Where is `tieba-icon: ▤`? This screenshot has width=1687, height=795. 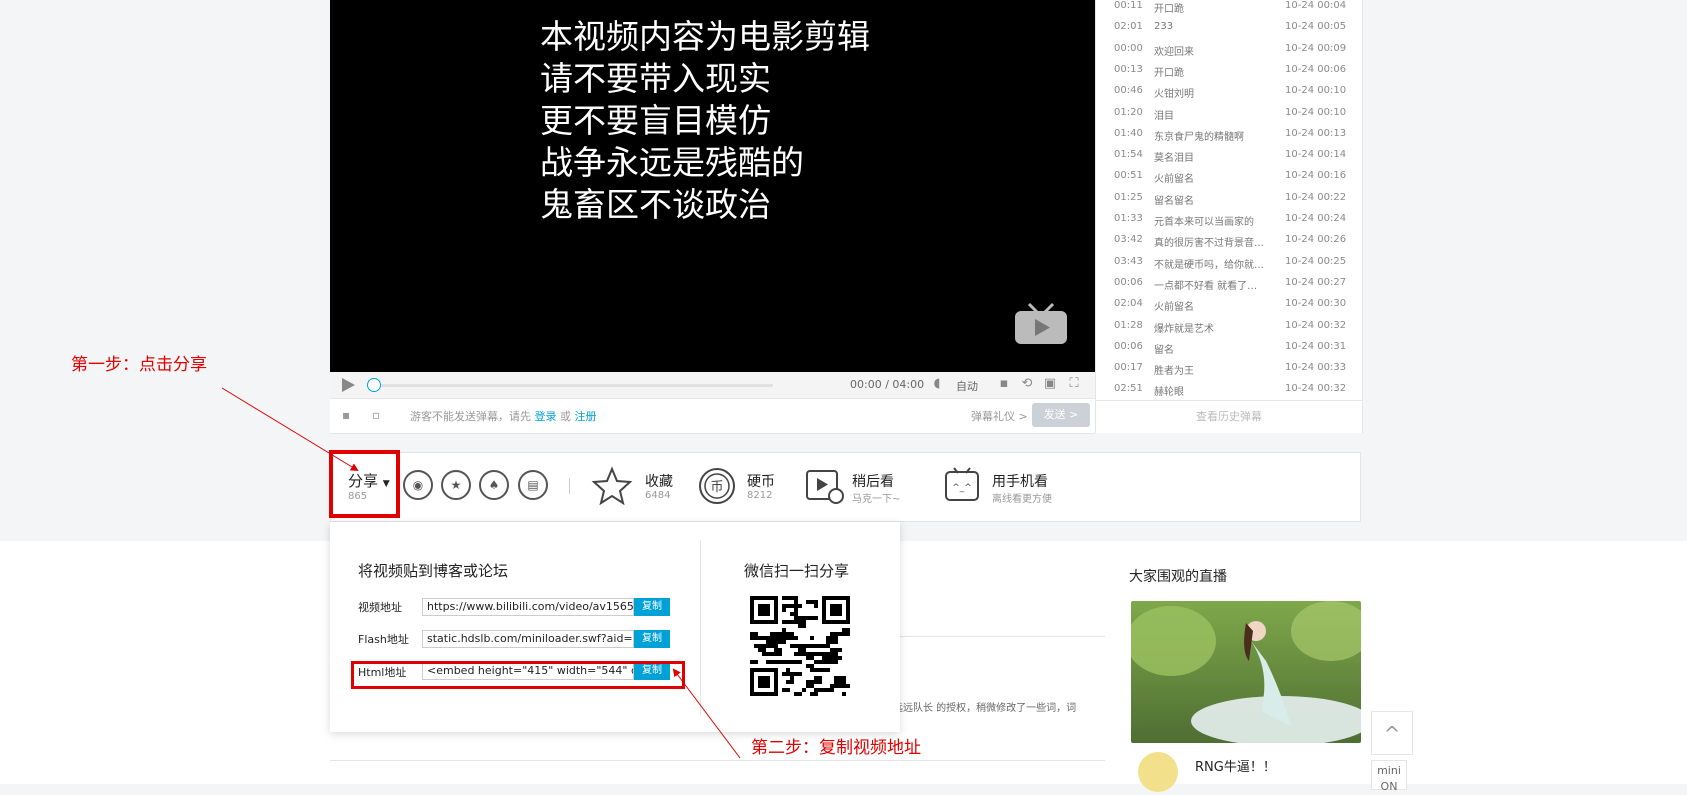
tieba-icon: ▤ is located at coordinates (533, 485).